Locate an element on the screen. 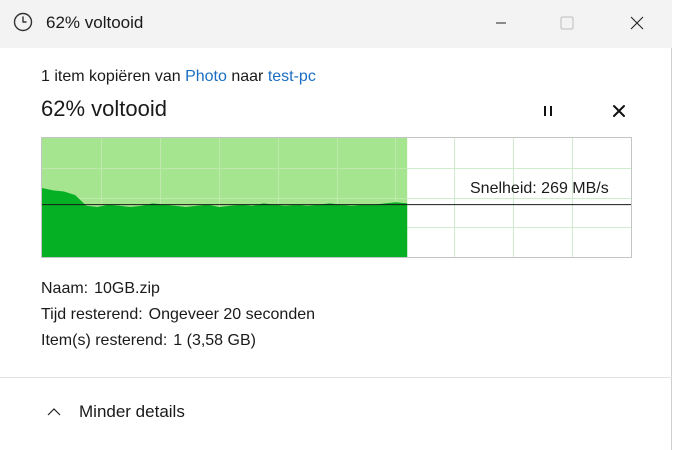 The image size is (673, 450). copy-middle: naar is located at coordinates (247, 76).